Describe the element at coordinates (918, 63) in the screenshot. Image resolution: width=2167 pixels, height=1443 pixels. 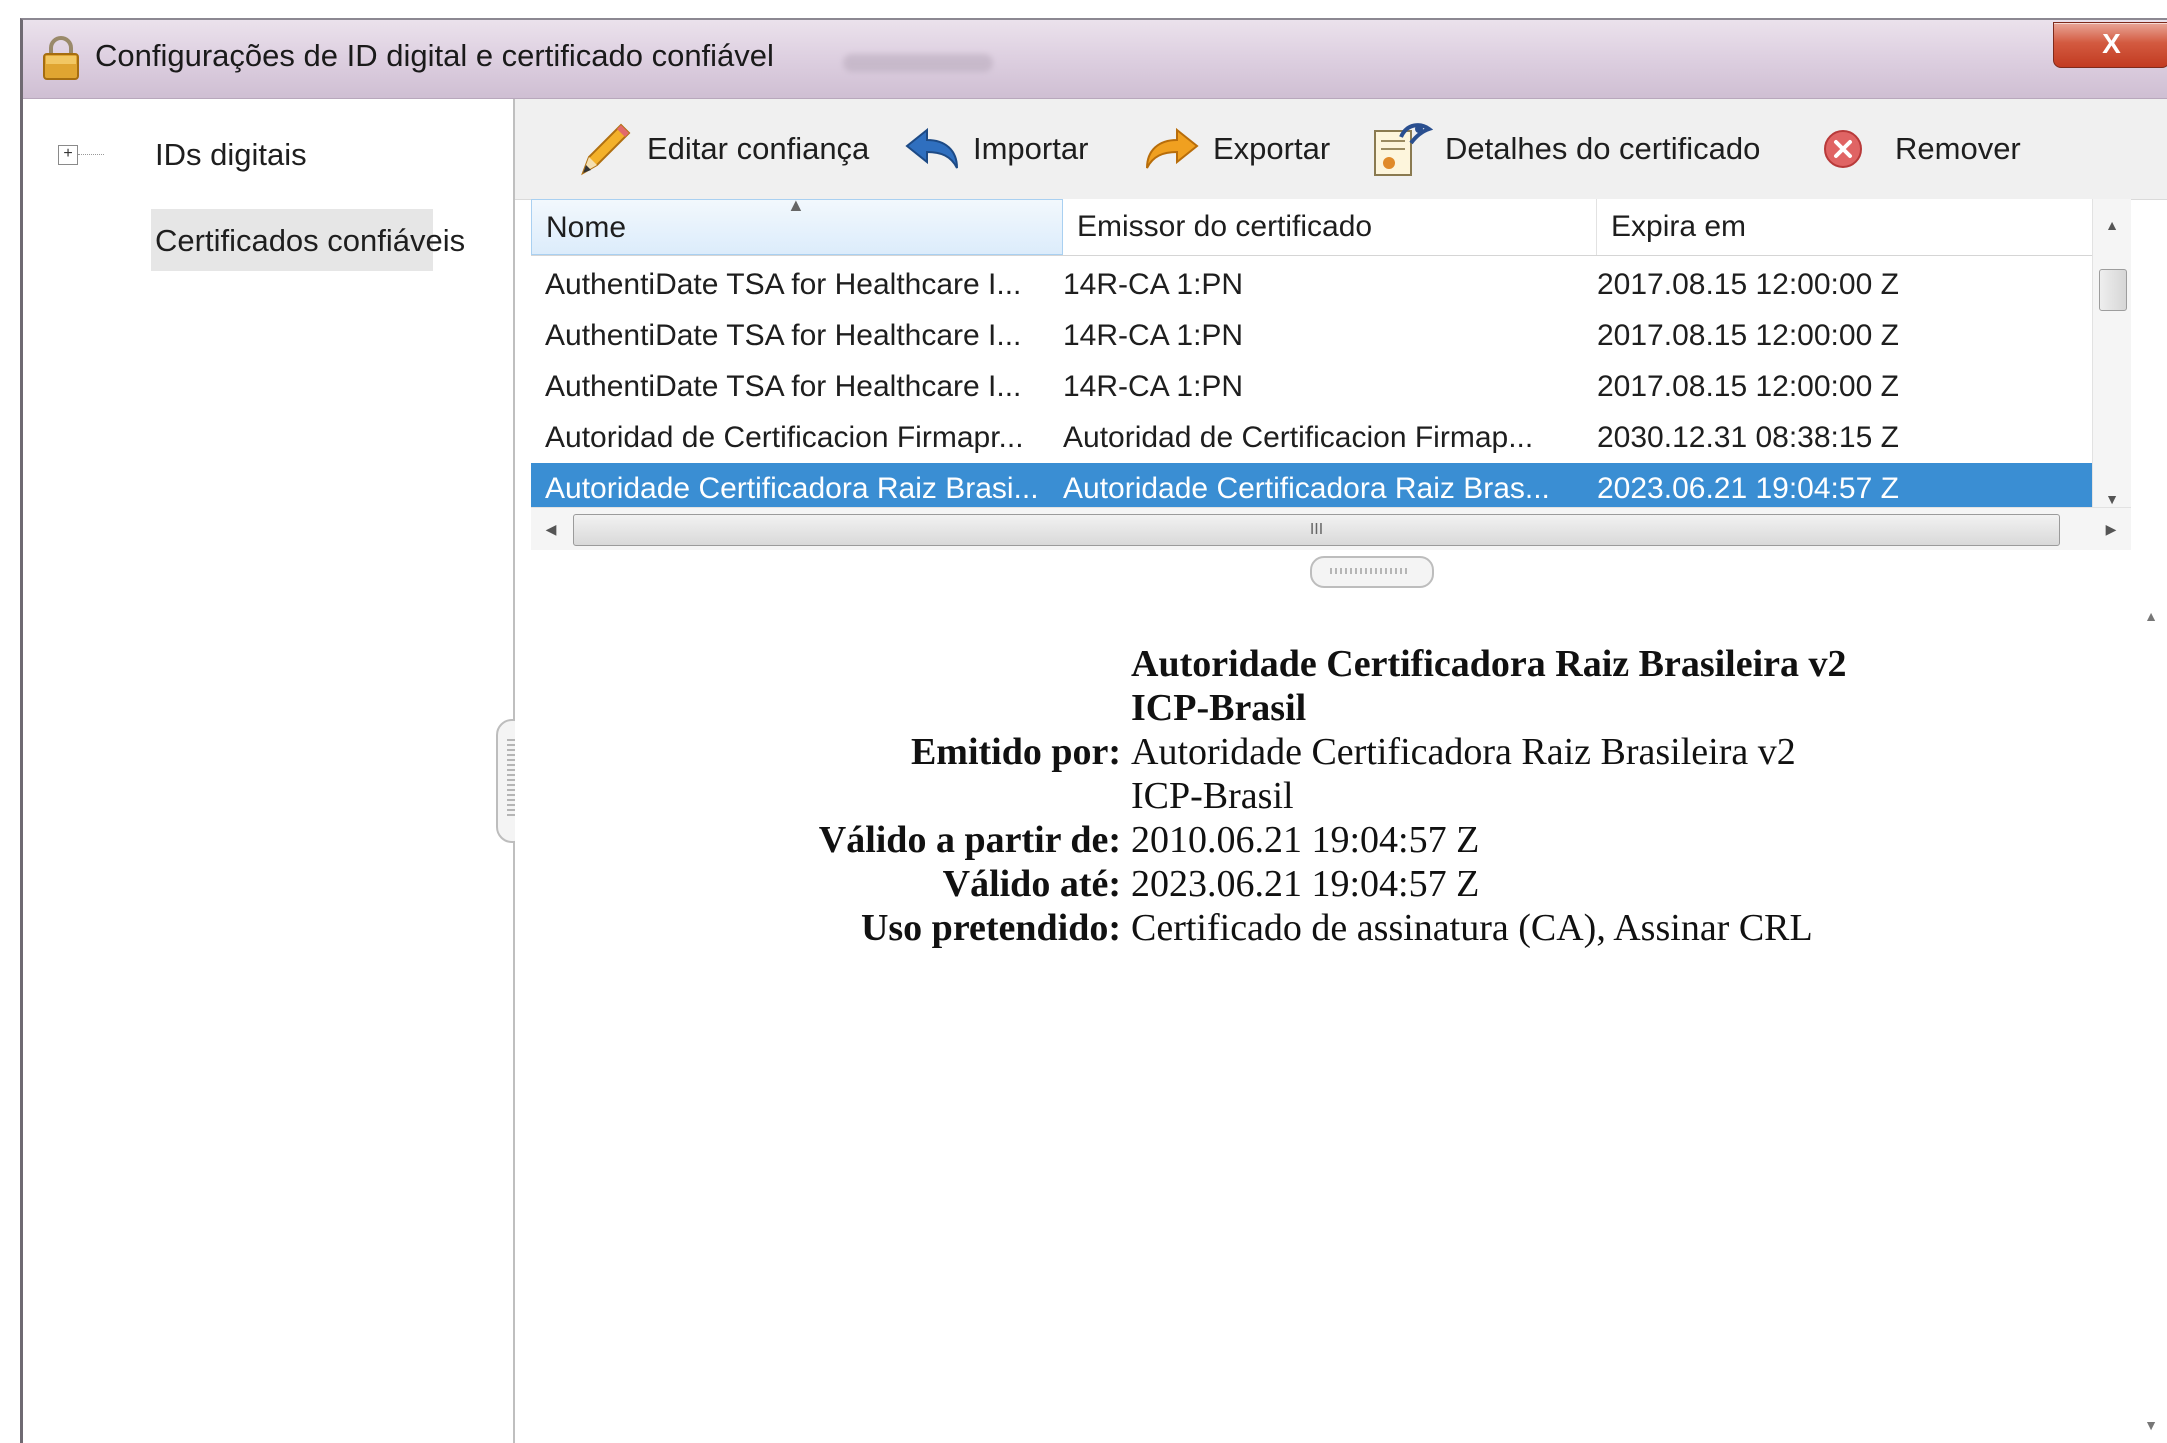
I see `redacted-title-area` at that location.